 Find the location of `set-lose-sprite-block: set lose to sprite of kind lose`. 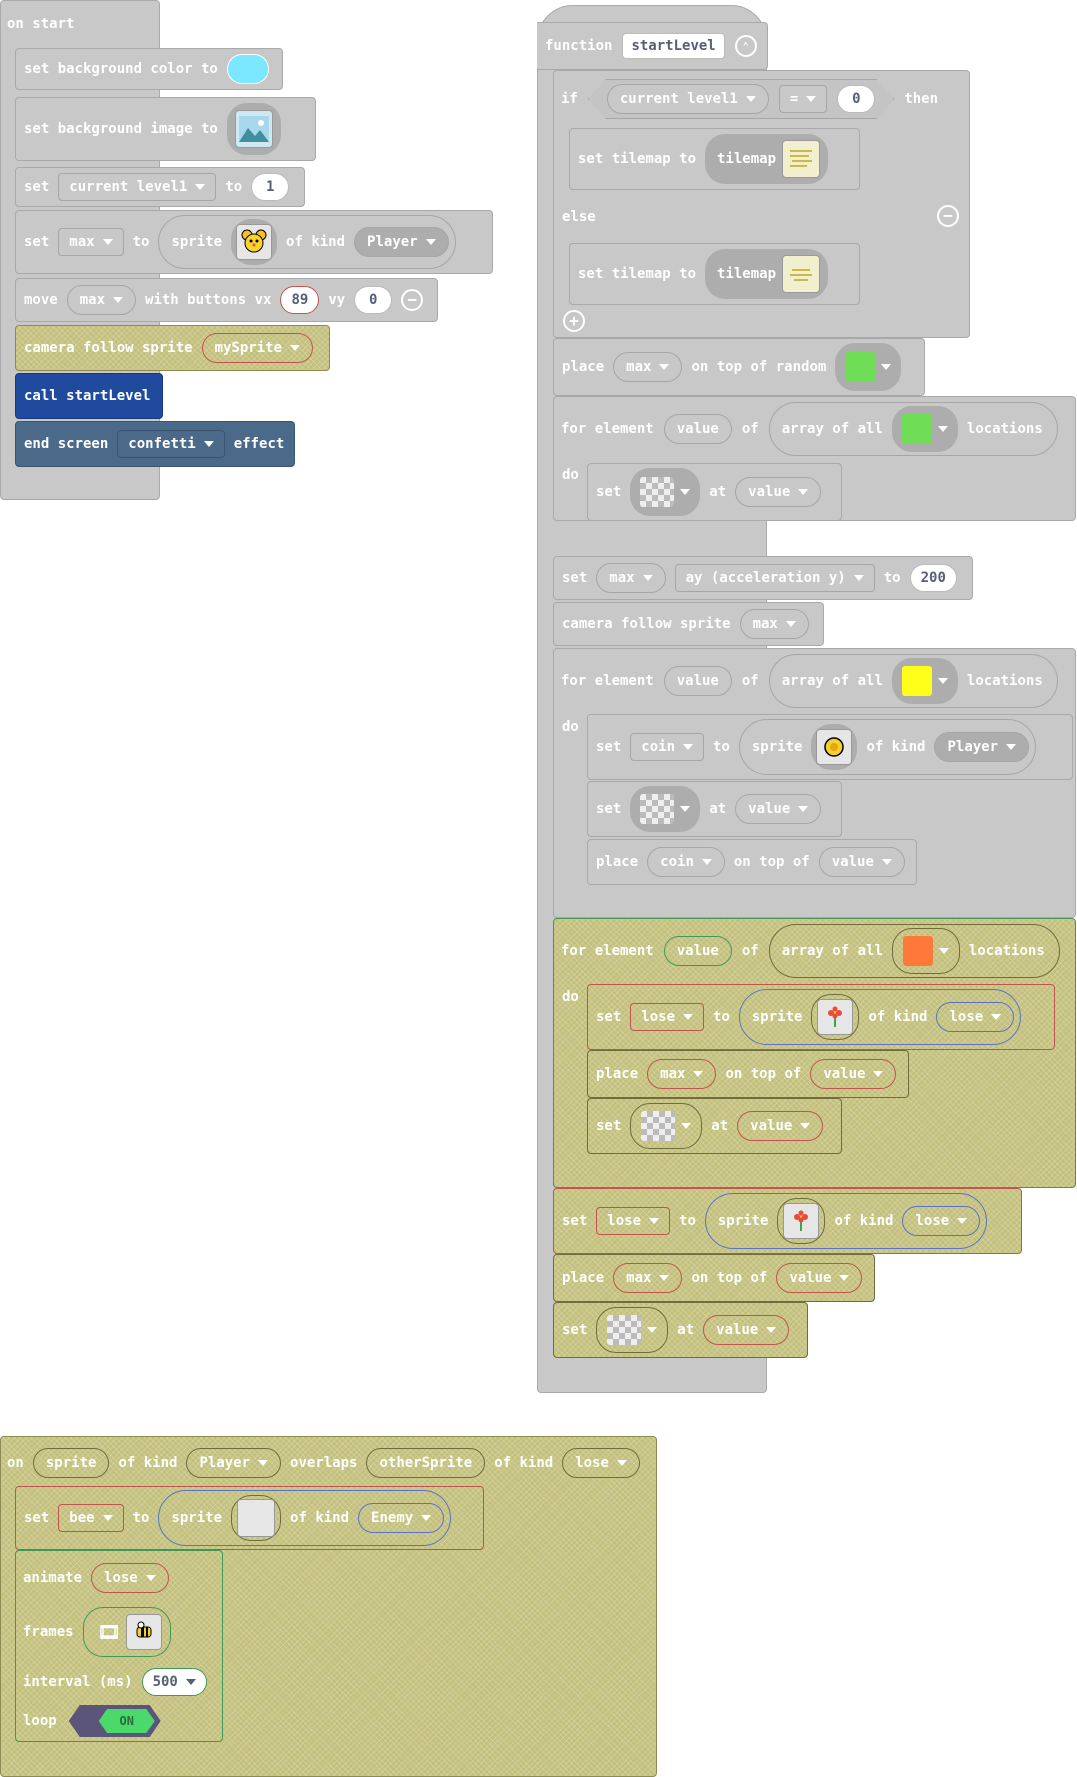

set-lose-sprite-block: set lose to sprite of kind lose is located at coordinates (821, 1017).